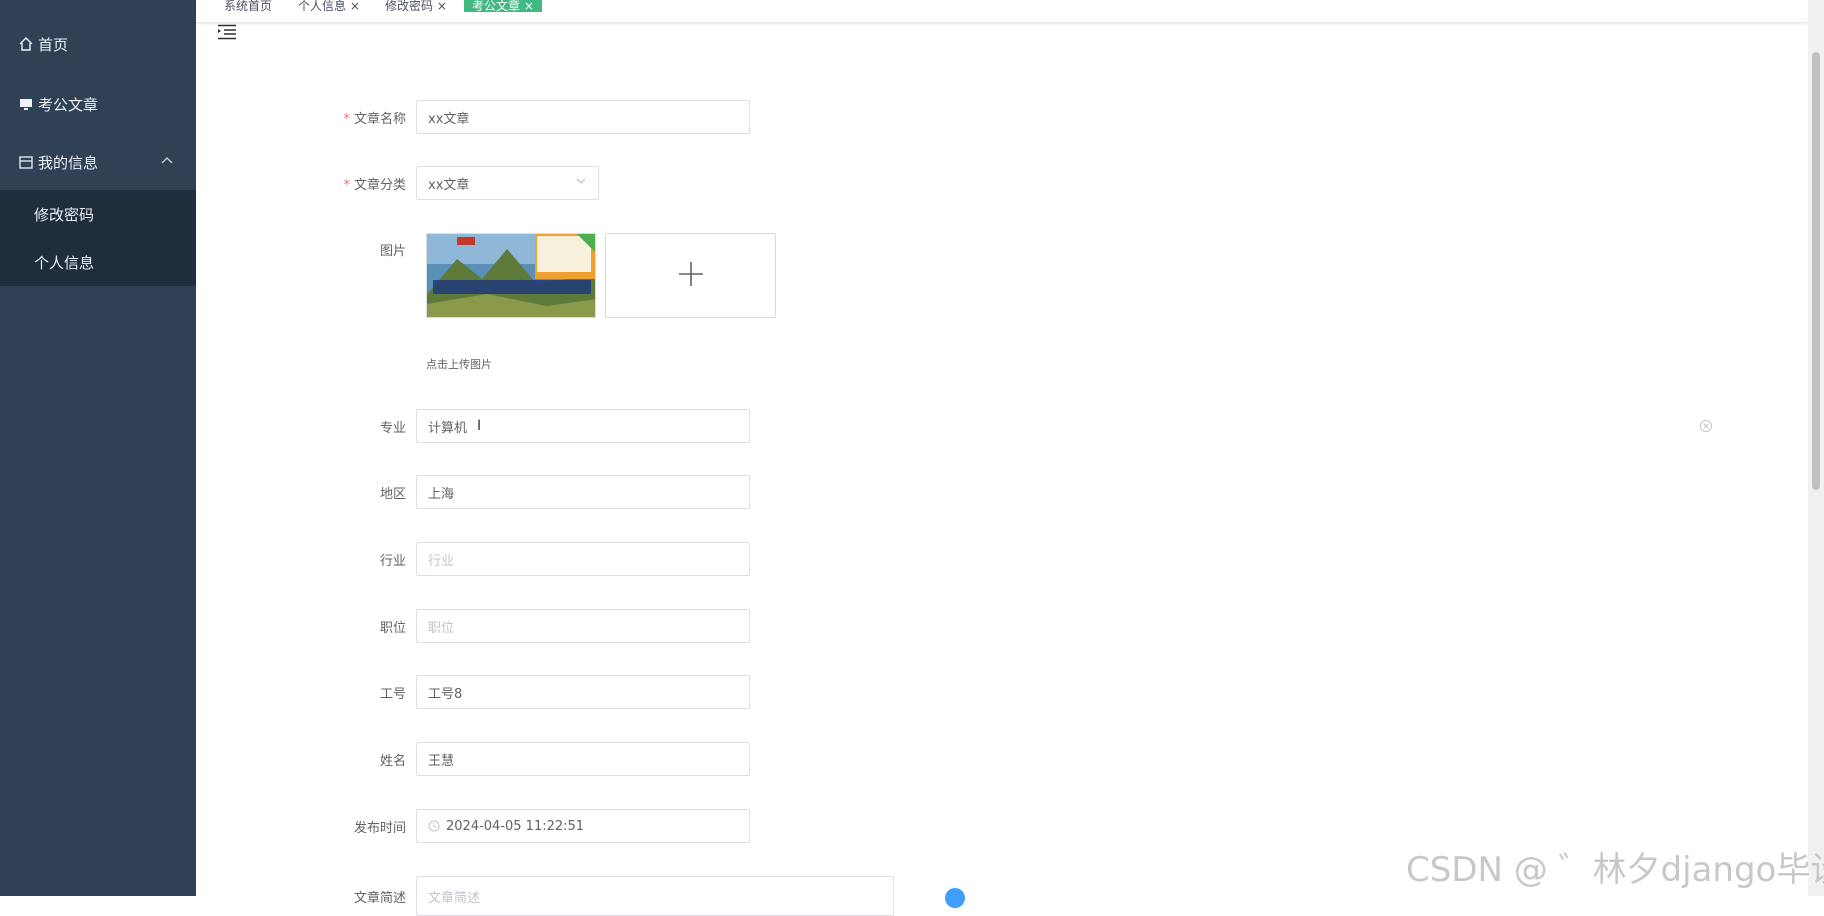 This screenshot has width=1824, height=916. Describe the element at coordinates (583, 559) in the screenshot. I see `industry-input: 行业` at that location.